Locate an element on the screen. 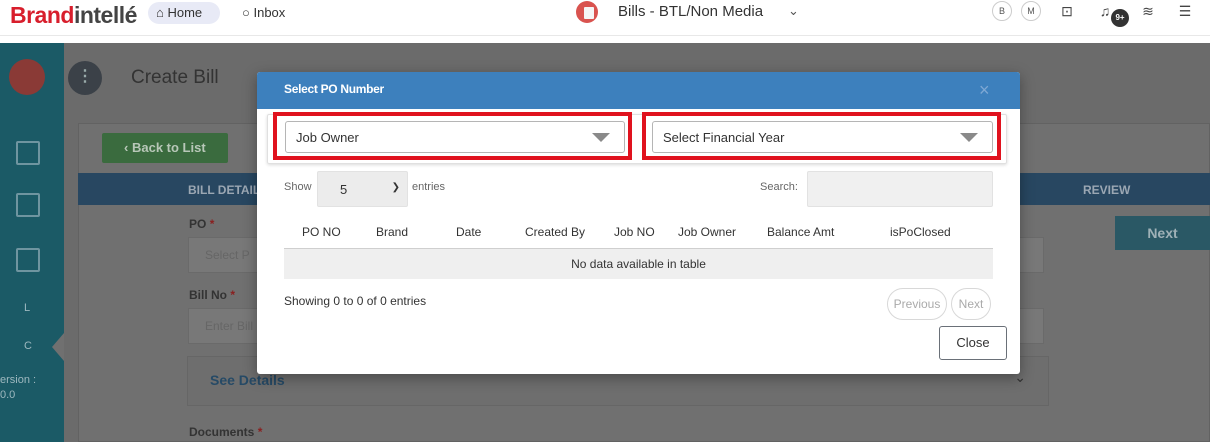  avatar-m: M is located at coordinates (1031, 11).